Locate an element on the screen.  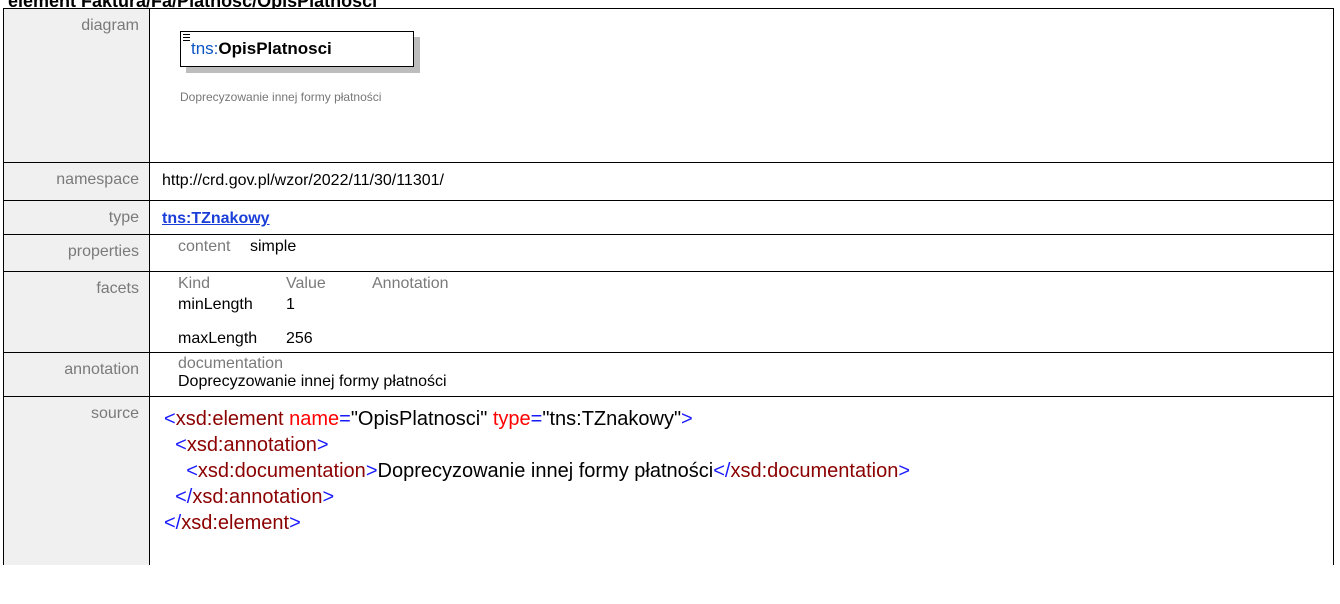
source-line: </xsd:element> is located at coordinates (232, 523).